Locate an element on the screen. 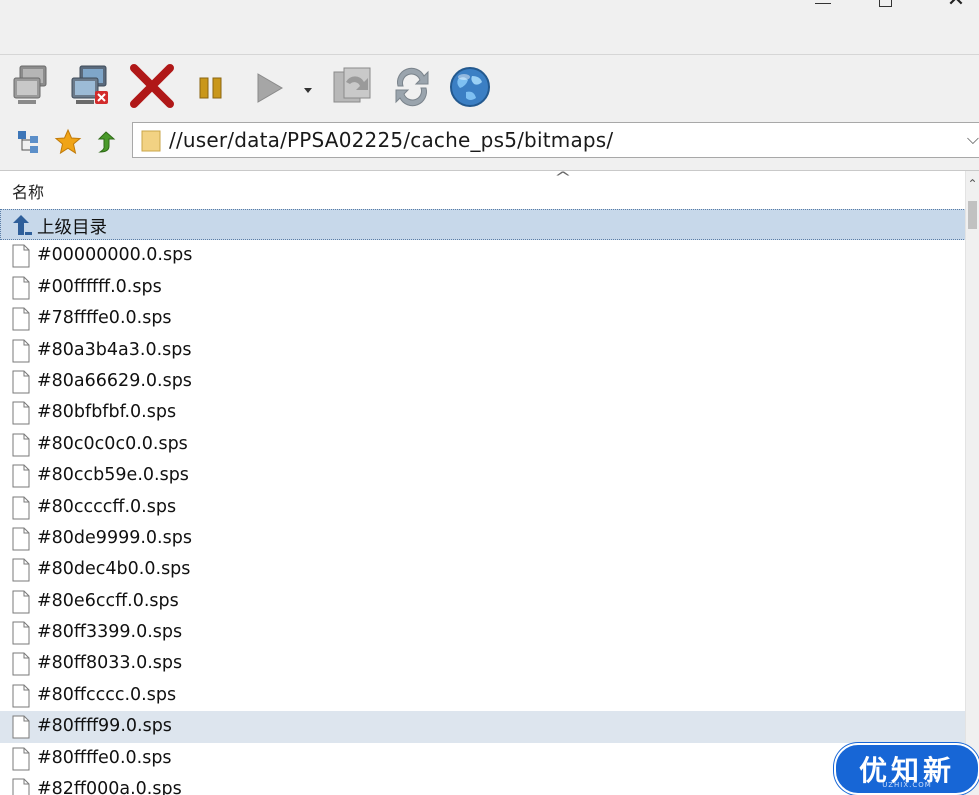  file-name: #00ffffff.0.sps is located at coordinates (99, 286).